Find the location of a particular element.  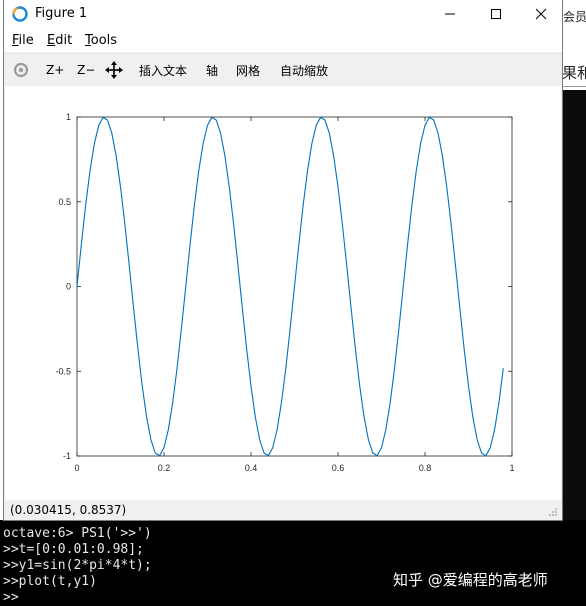

close-icon is located at coordinates (540, 14).